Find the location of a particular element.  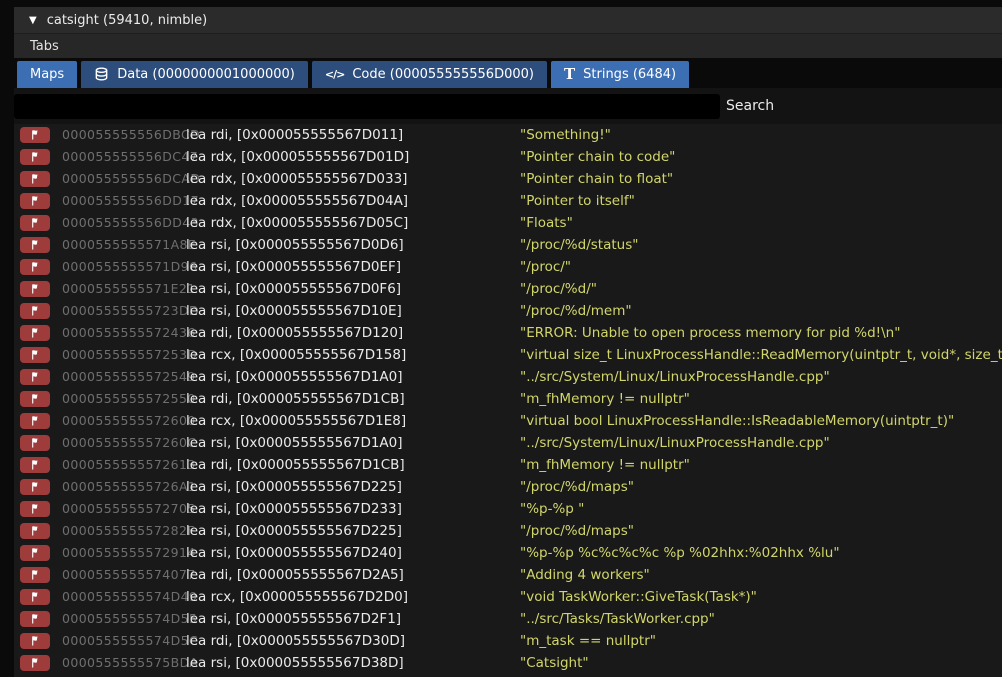

row-instruction: lea rsi, [0x000055555567D2F1] is located at coordinates (294, 619).